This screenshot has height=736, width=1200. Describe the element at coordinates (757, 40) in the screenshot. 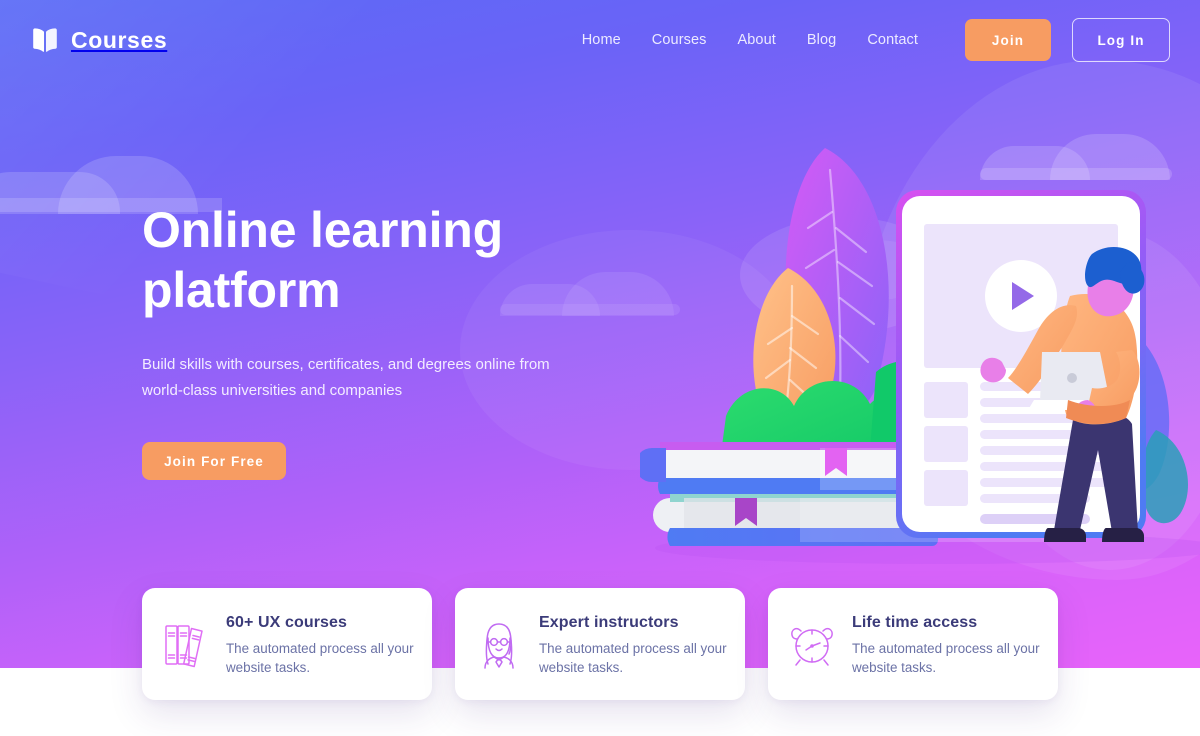

I see `nav-item-about: About` at that location.